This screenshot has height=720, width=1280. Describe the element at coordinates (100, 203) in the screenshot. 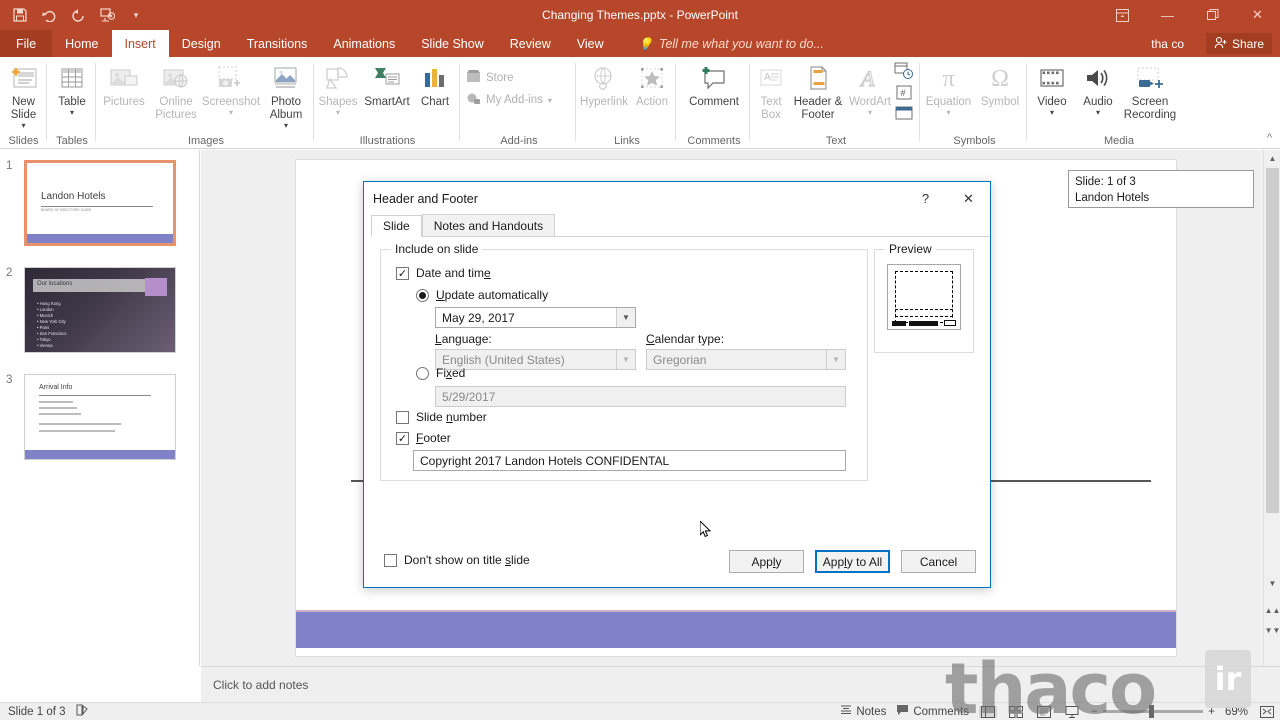

I see `thumbnail-frame: Landon Hotels BOARD OF DIRECTORS GUIDE` at that location.